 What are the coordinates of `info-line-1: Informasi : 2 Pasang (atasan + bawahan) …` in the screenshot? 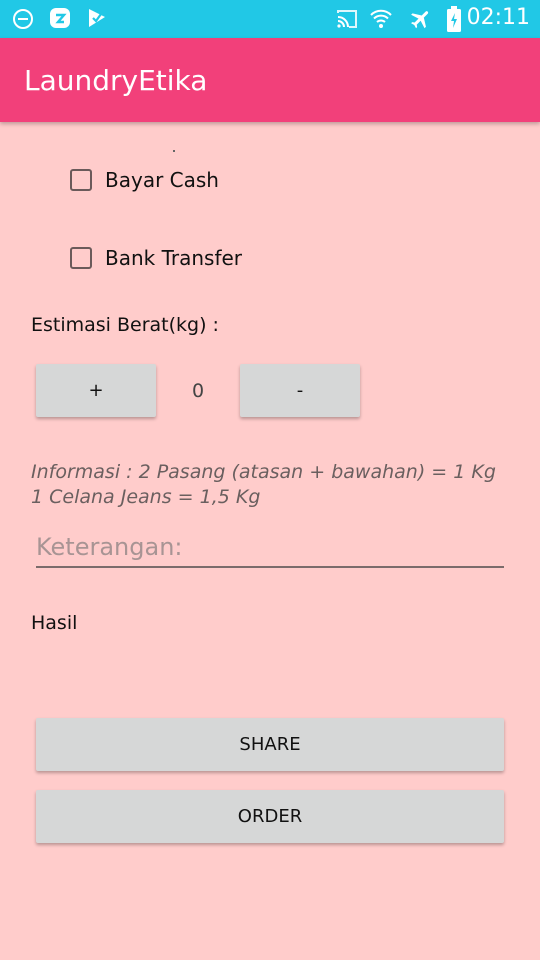 It's located at (263, 472).